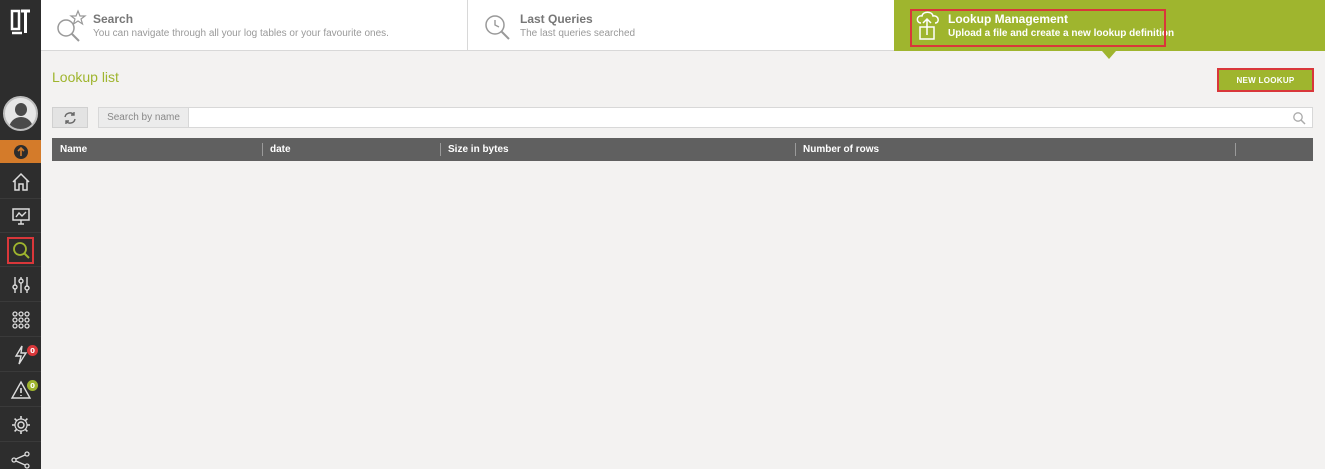 The height and width of the screenshot is (469, 1325). I want to click on active-tab-pointer, so click(1109, 55).